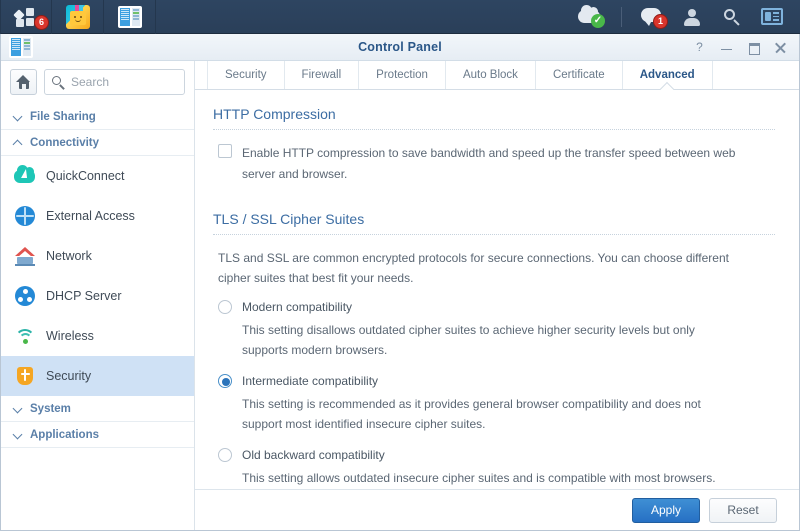  I want to click on control-panel-icon, so click(129, 16).